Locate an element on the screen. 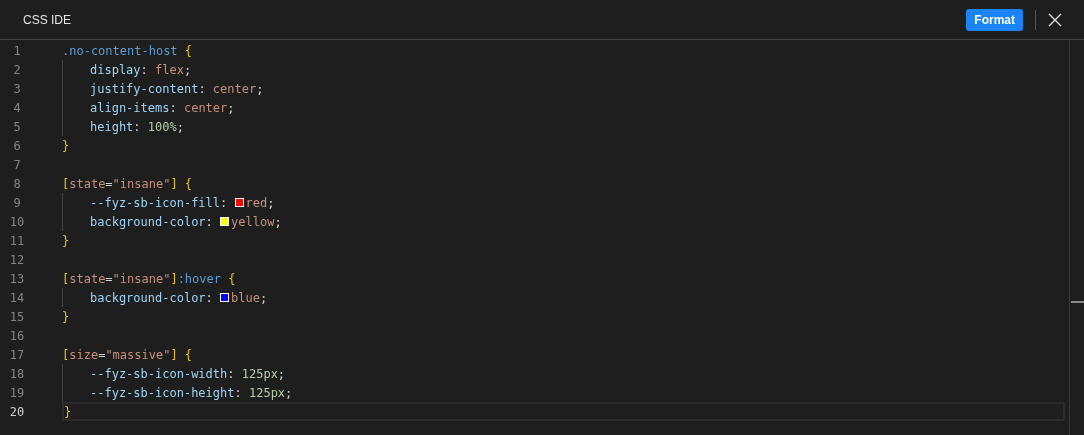 This screenshot has width=1084, height=435. window-title: CSS IDE is located at coordinates (47, 19).